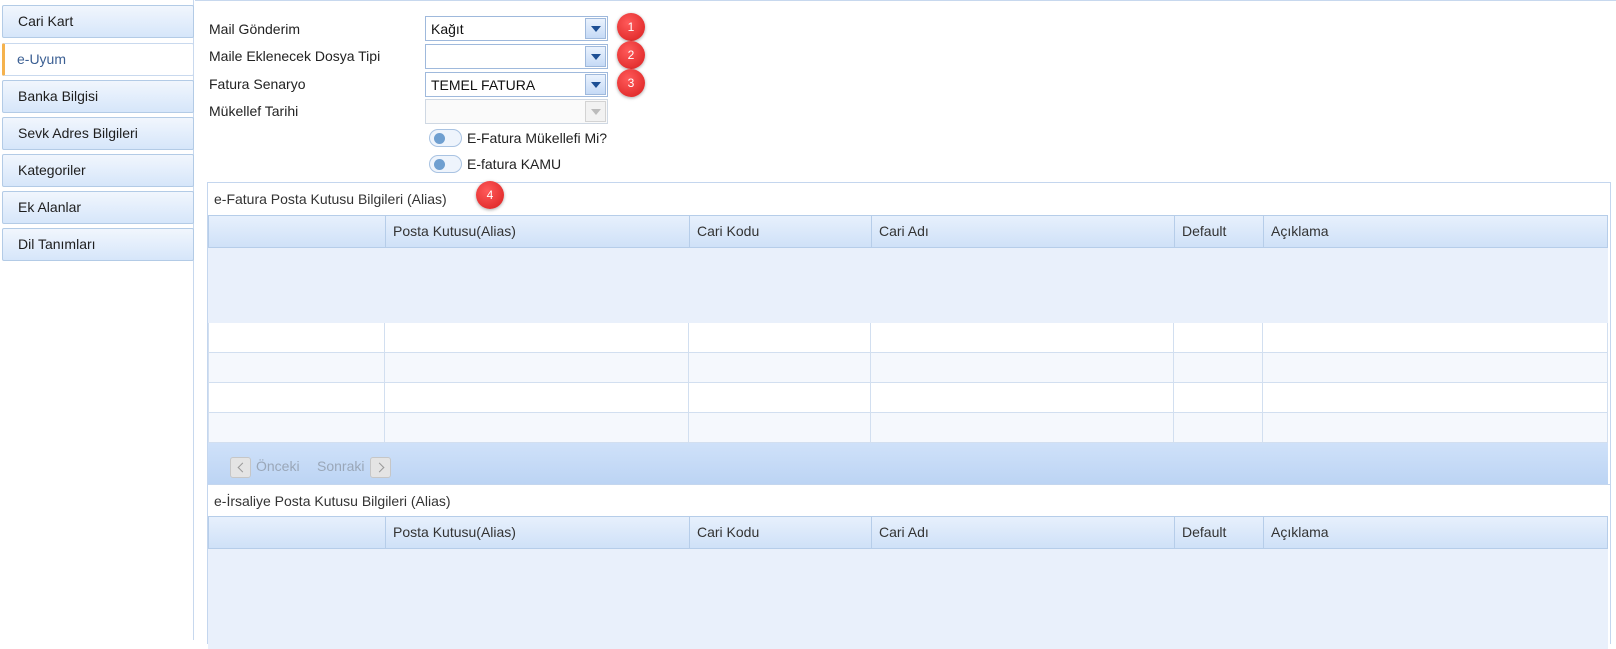 Image resolution: width=1616 pixels, height=649 pixels. I want to click on fatura-senaryo-value: TEMEL FATURA, so click(483, 85).